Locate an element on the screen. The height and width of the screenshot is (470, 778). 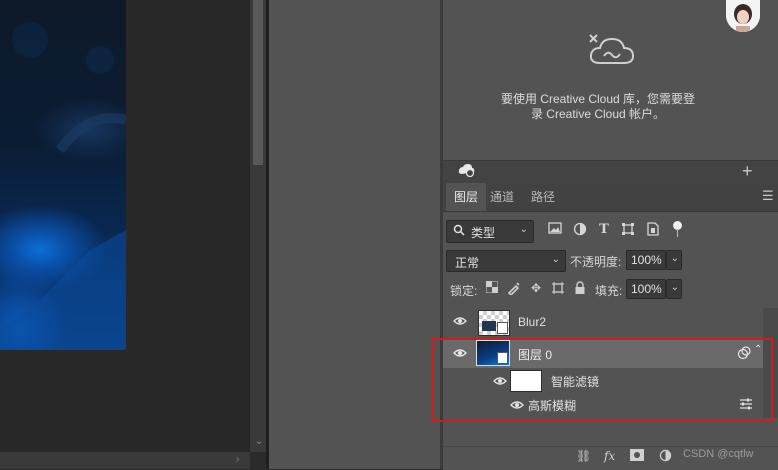
smart-object-filter-icon is located at coordinates (653, 230).